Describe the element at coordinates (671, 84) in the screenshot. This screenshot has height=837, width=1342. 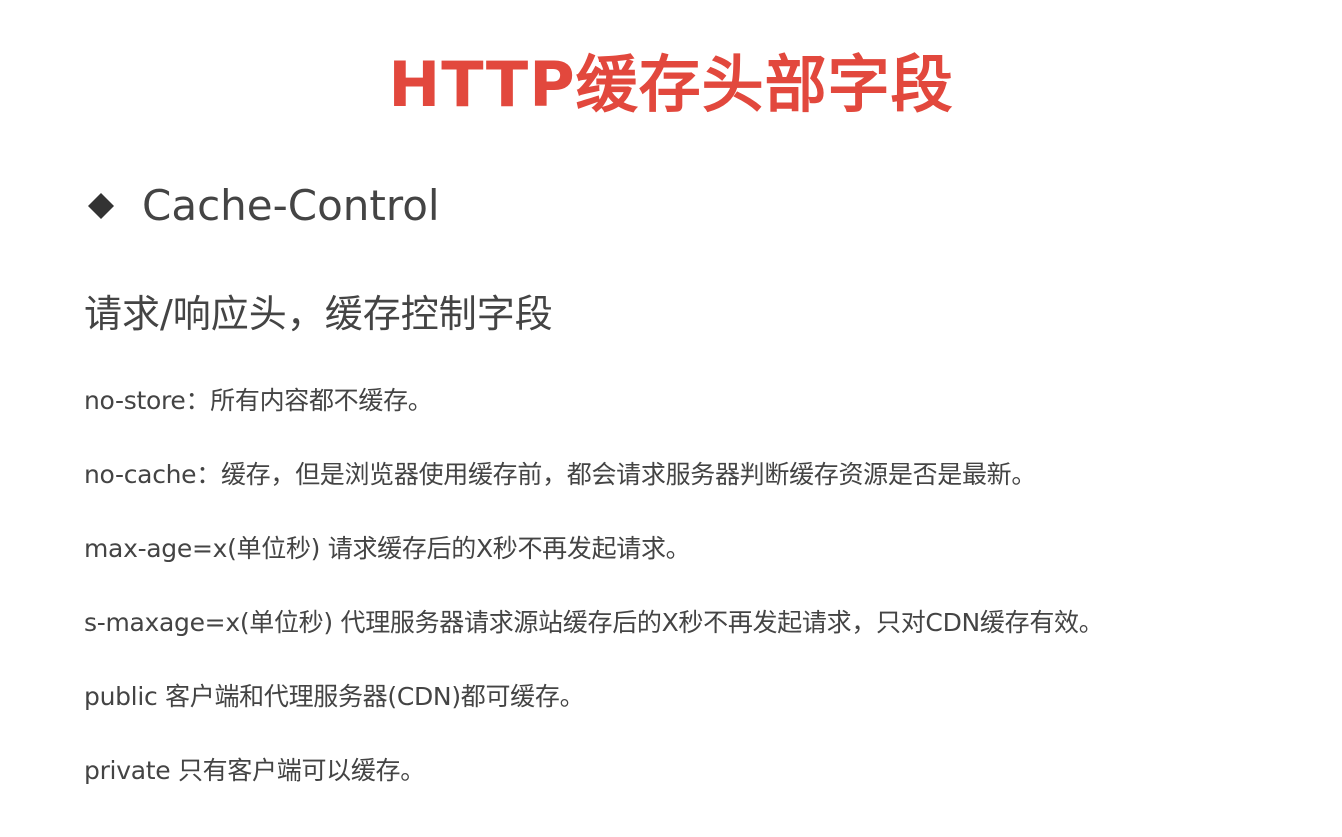
I see `page-title: HTTP缓存头部字段` at that location.